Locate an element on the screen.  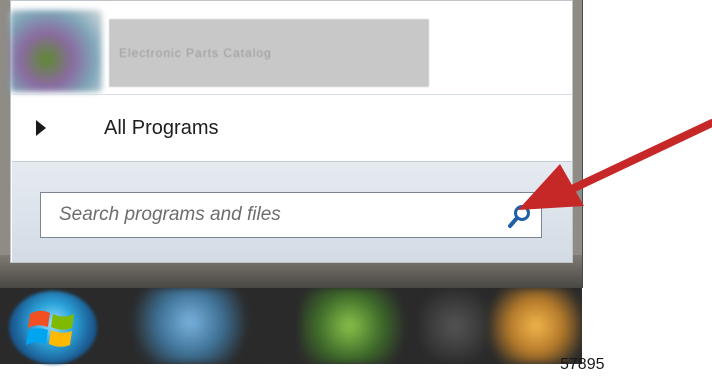
pinned-program-label: Electronic Parts Catalog is located at coordinates (269, 53).